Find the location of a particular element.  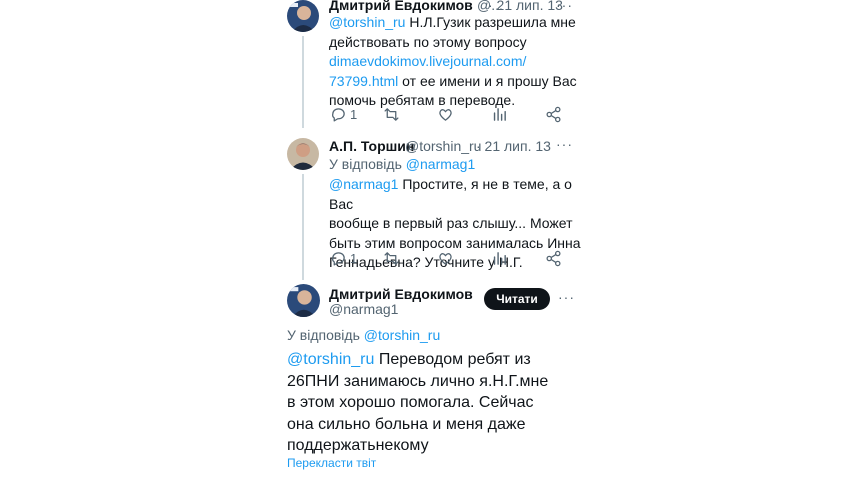

reply-to-line: У відповідь @narmag1 is located at coordinates (402, 165).